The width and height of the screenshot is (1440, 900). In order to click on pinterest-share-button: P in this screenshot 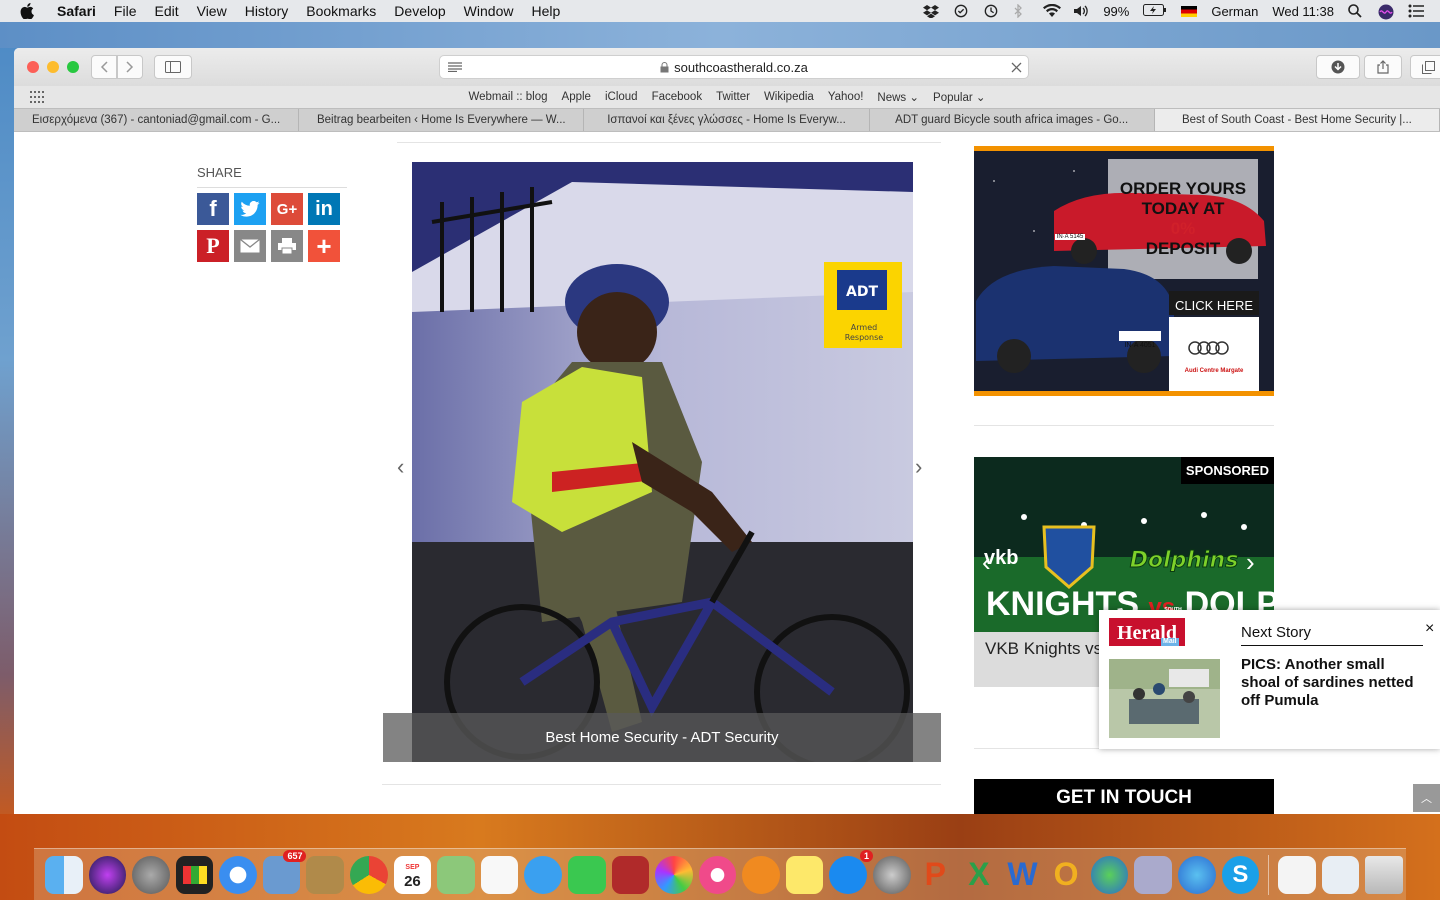, I will do `click(213, 246)`.